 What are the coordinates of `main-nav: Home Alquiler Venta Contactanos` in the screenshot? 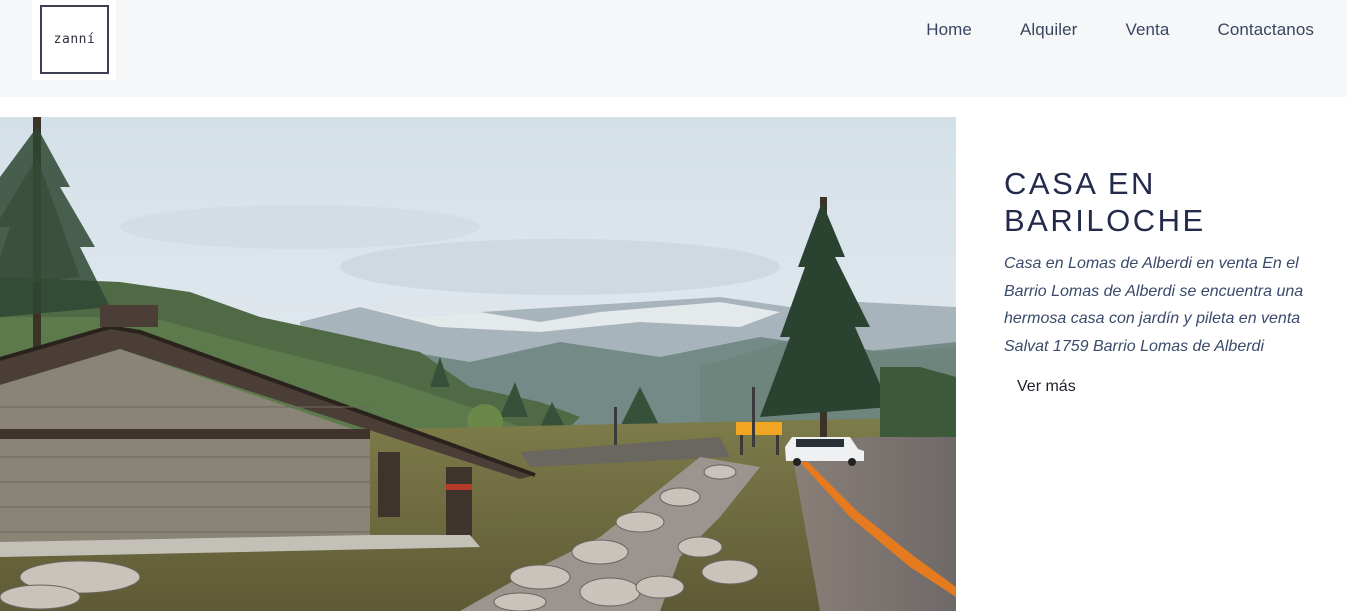 It's located at (1120, 30).